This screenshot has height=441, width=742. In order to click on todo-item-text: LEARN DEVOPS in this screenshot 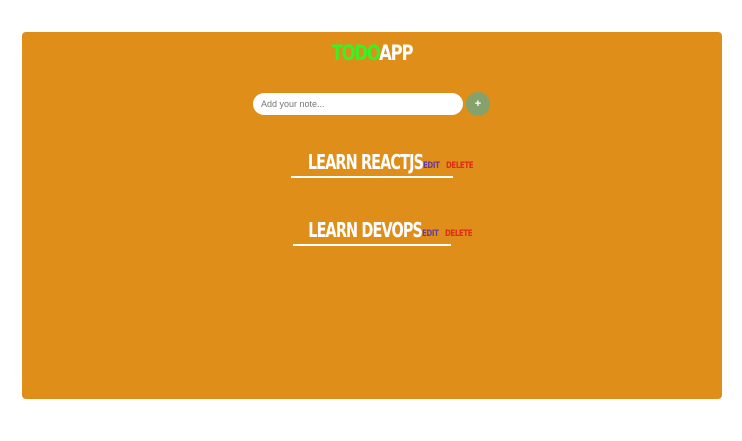, I will do `click(365, 230)`.